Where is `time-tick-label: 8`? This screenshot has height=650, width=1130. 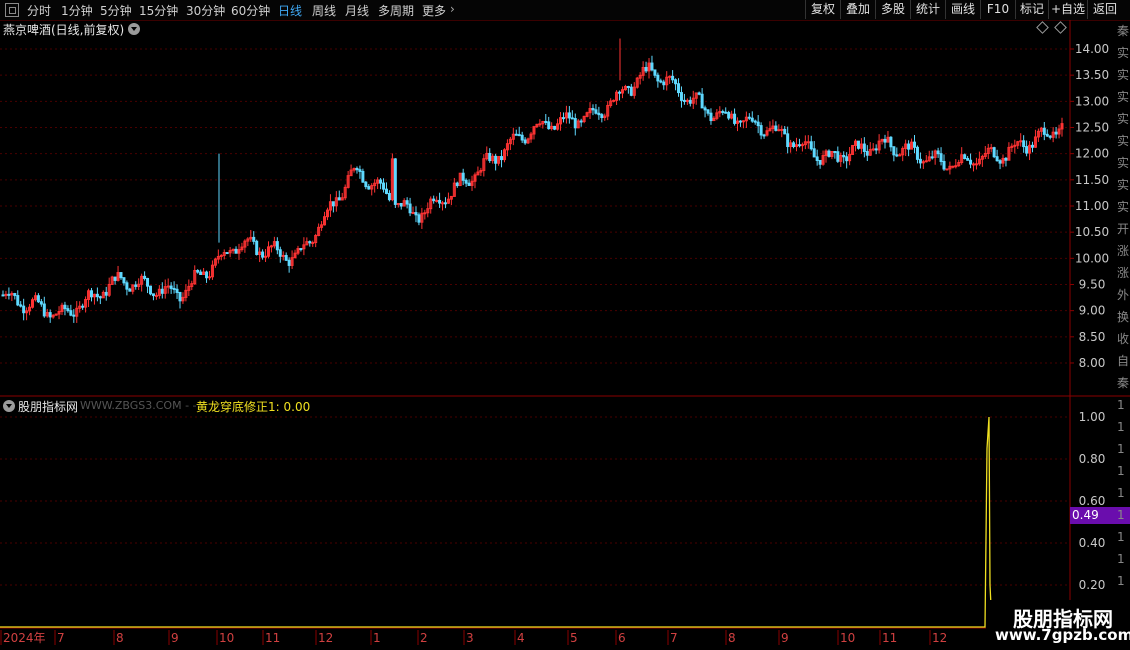
time-tick-label: 8 is located at coordinates (732, 638).